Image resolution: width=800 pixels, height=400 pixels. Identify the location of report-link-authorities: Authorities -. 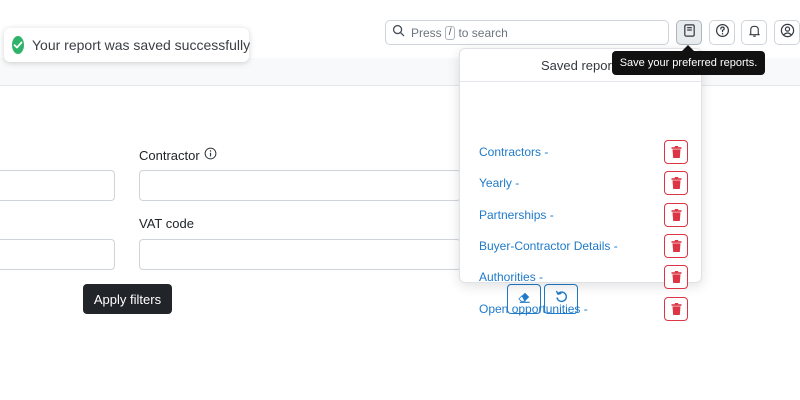
(511, 277).